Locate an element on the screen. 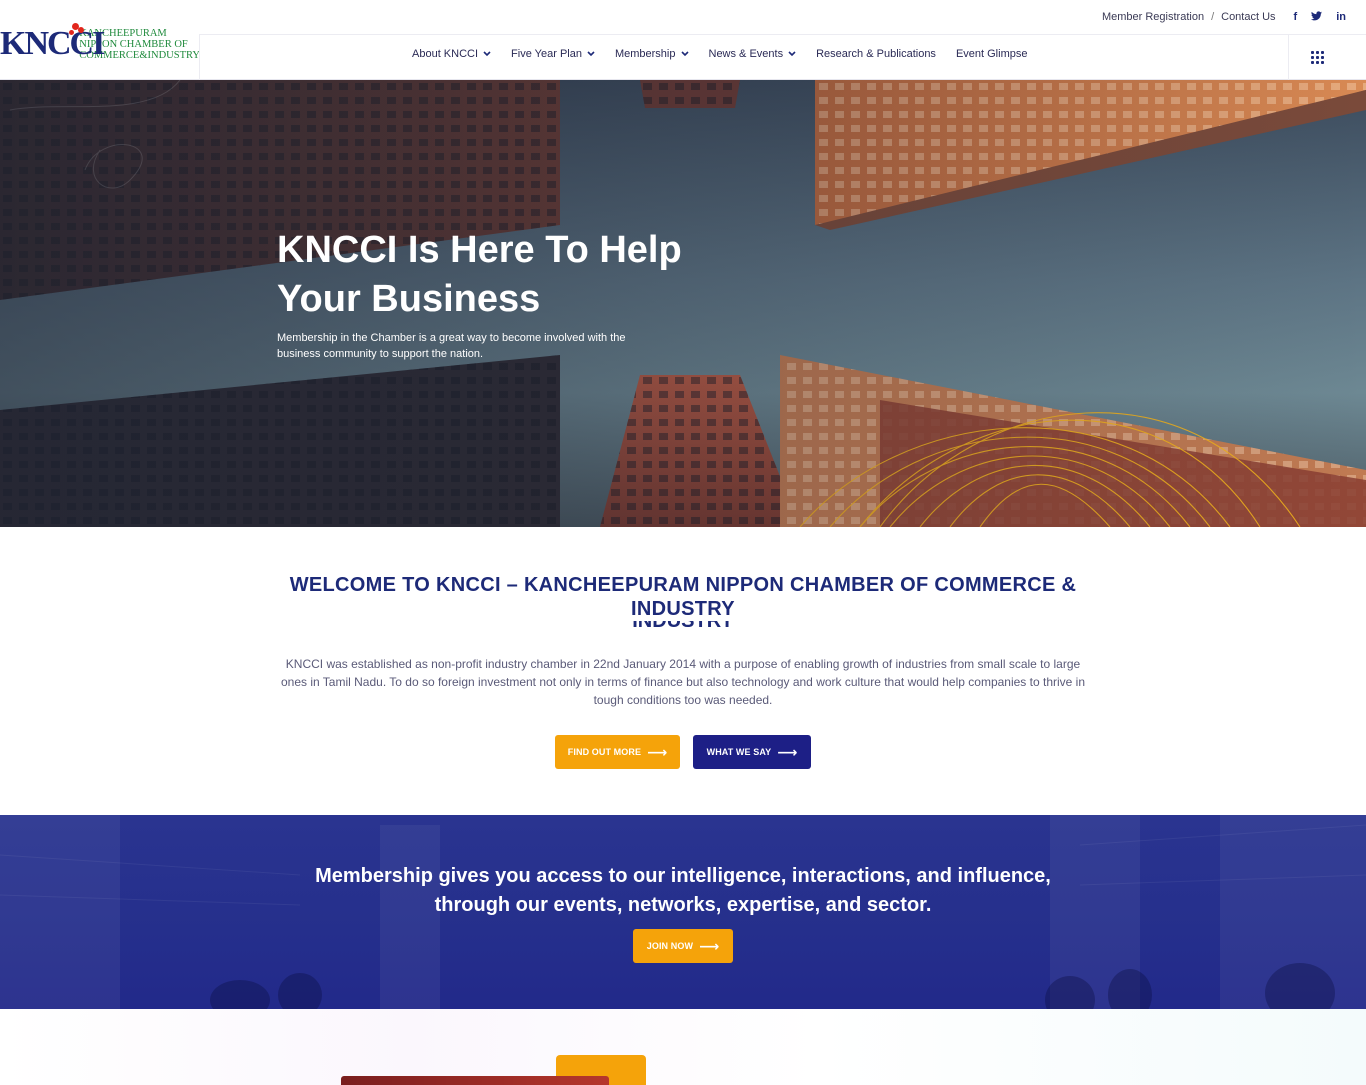 The height and width of the screenshot is (1085, 1366). button-label: FIND OUT MORE is located at coordinates (604, 752).